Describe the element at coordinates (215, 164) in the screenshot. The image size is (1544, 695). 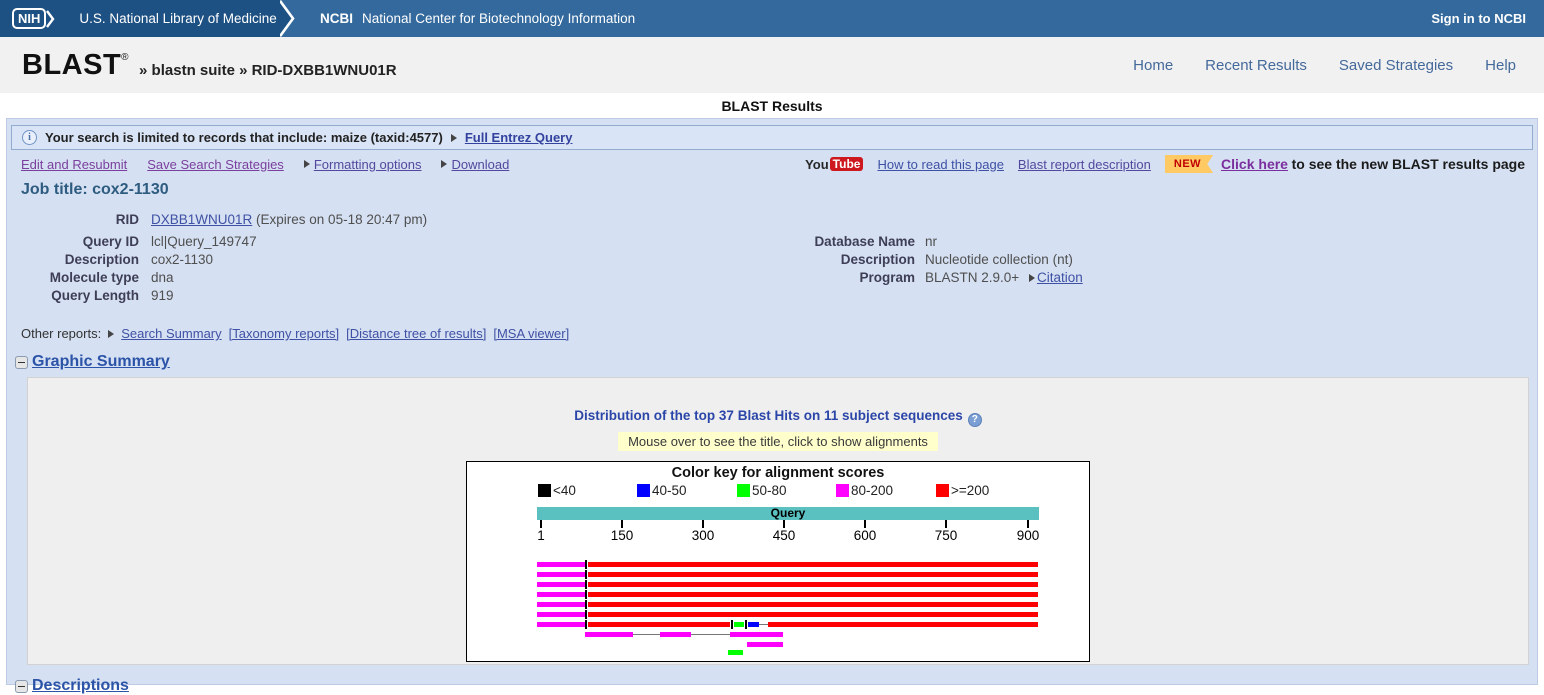
I see `save-search-strategies-link: Save Search Strategies` at that location.